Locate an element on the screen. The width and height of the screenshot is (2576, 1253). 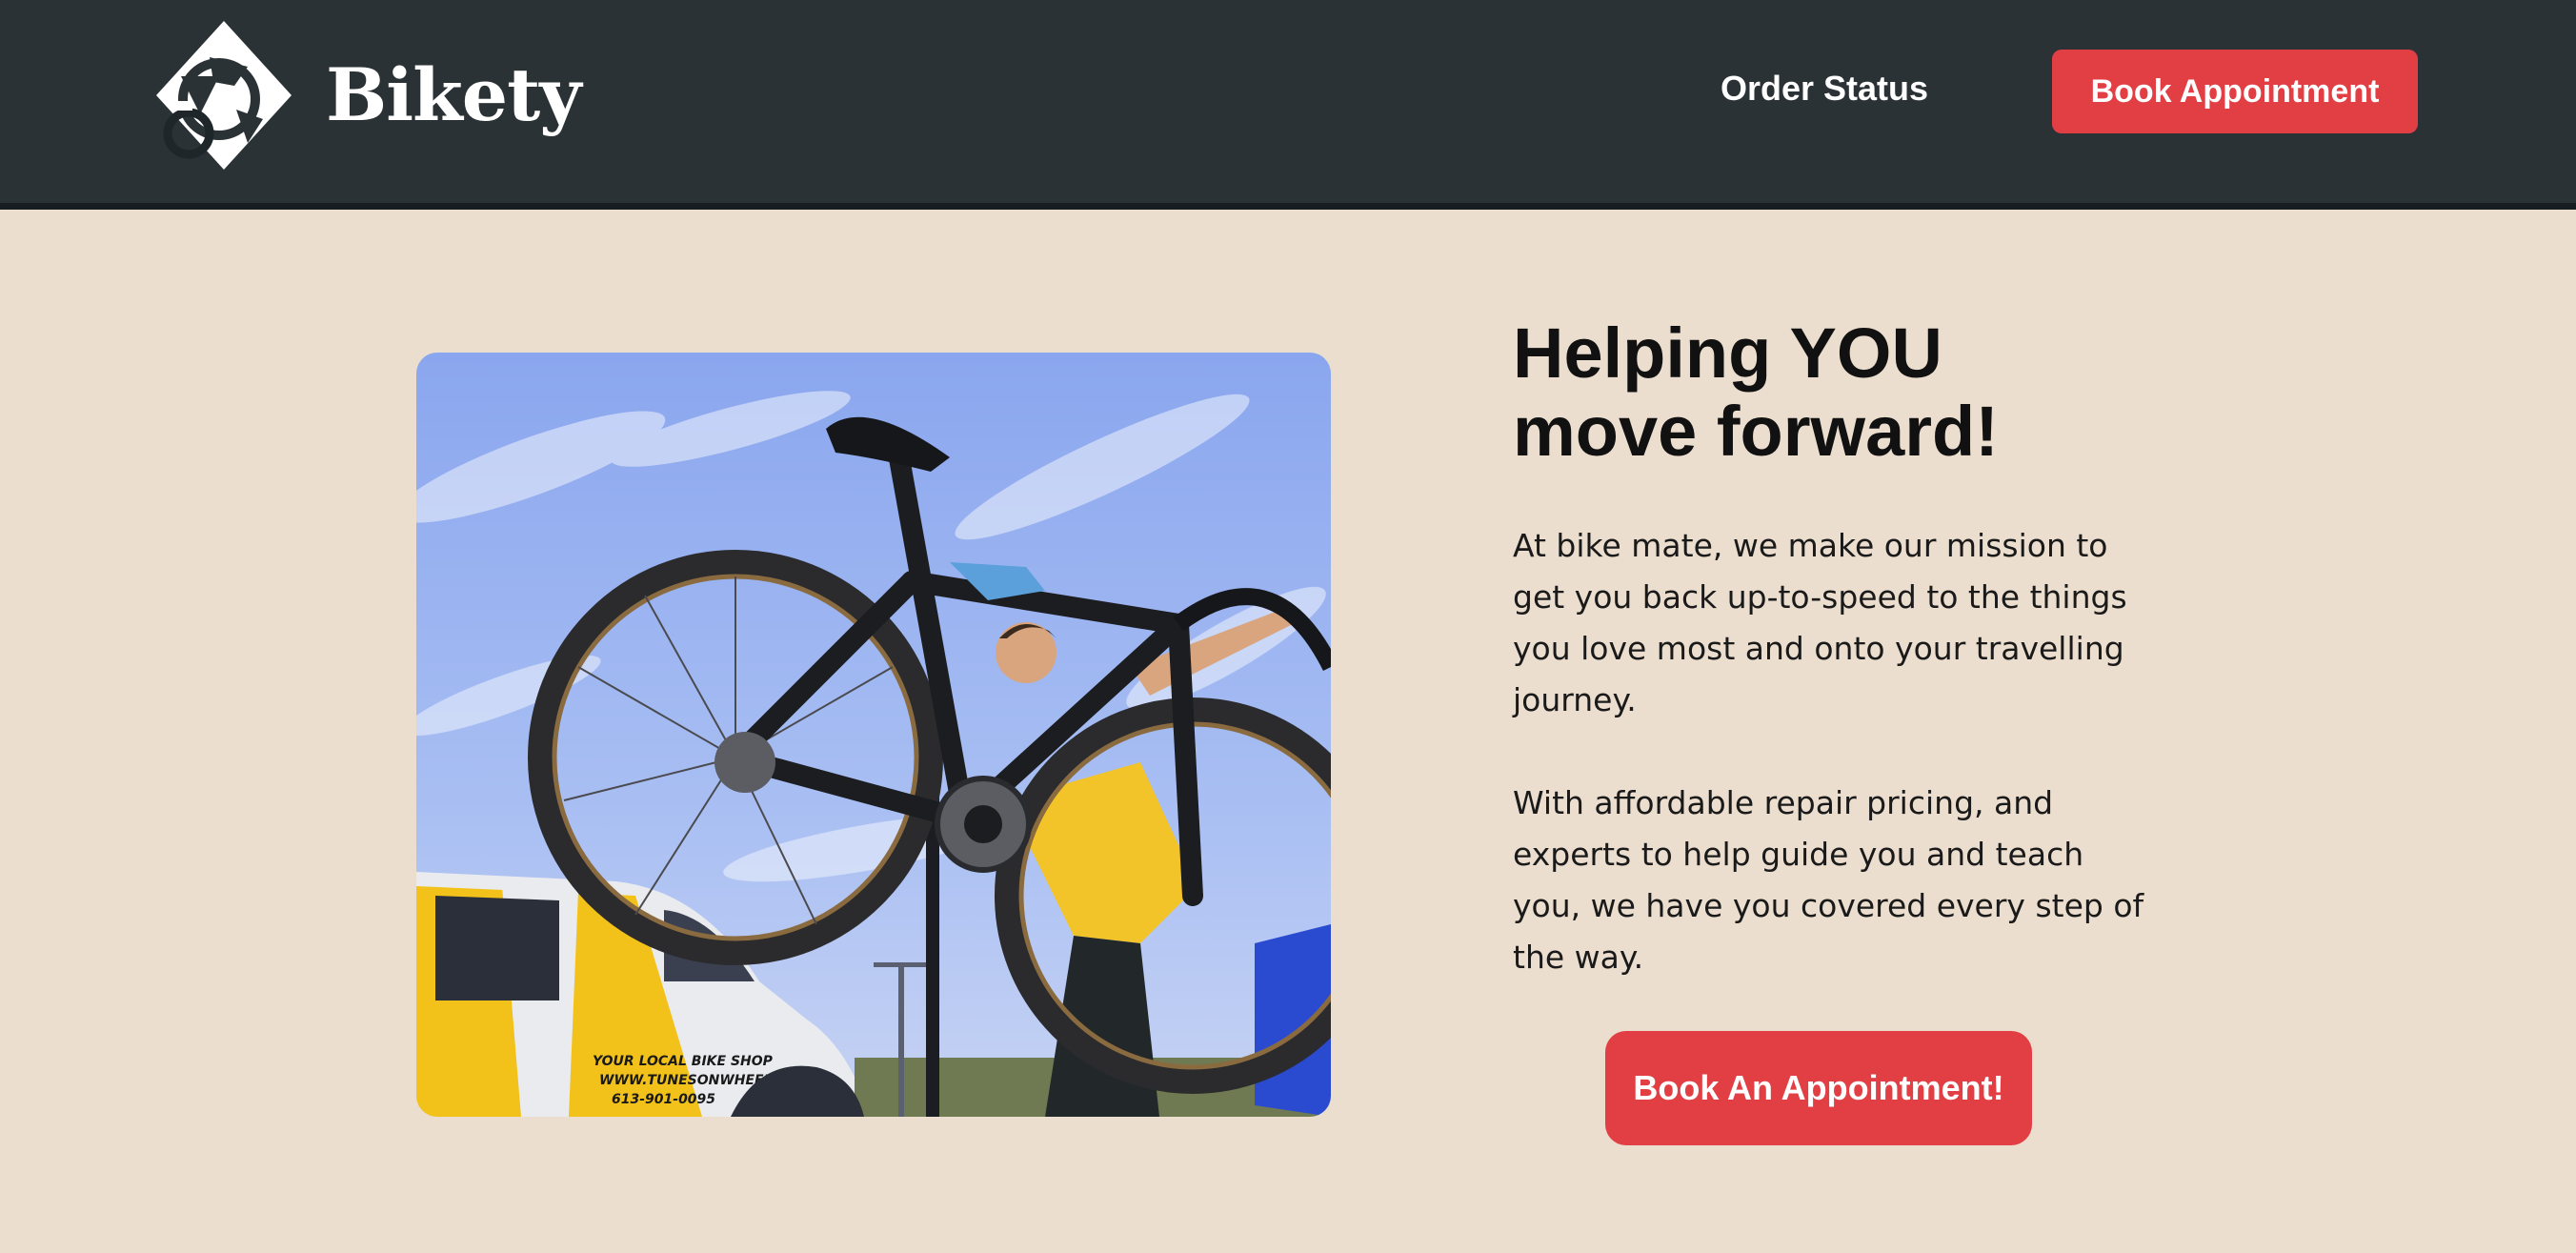
pricing-line-2: experts to help guide you and teach is located at coordinates (1798, 854).